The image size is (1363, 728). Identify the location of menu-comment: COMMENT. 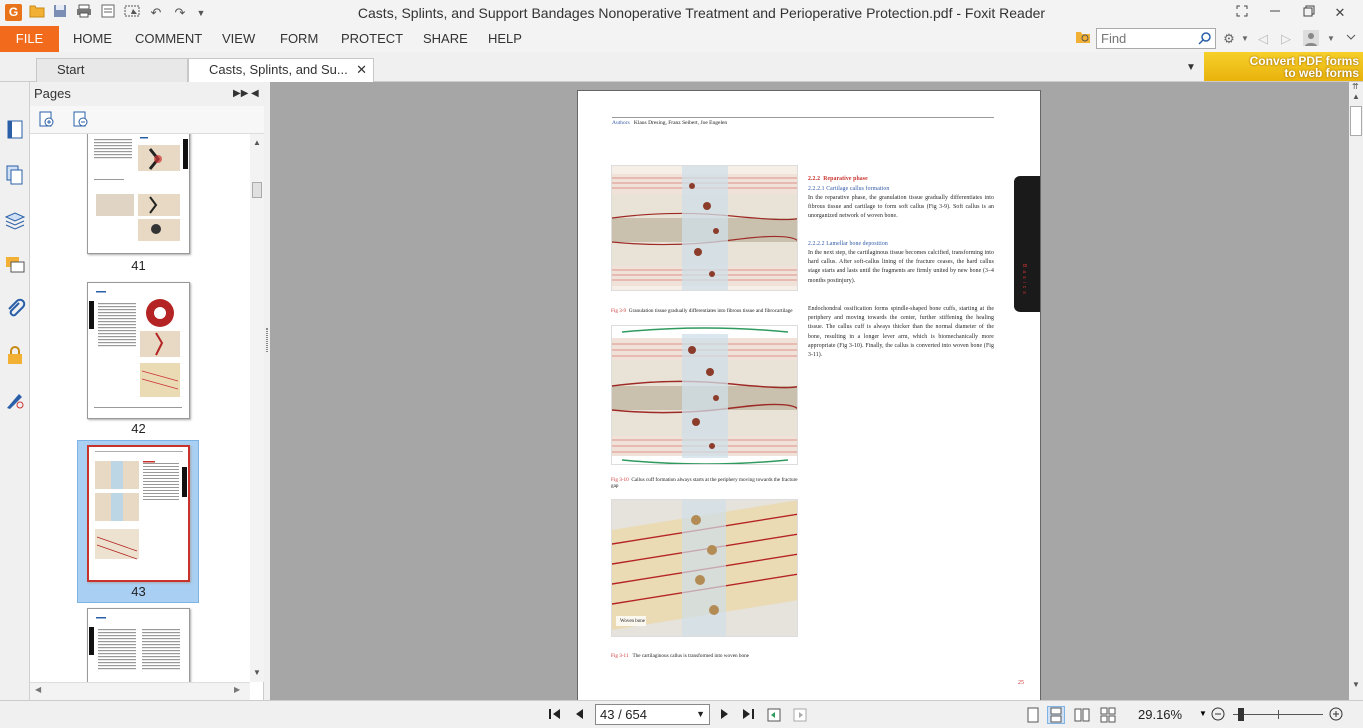
(168, 39).